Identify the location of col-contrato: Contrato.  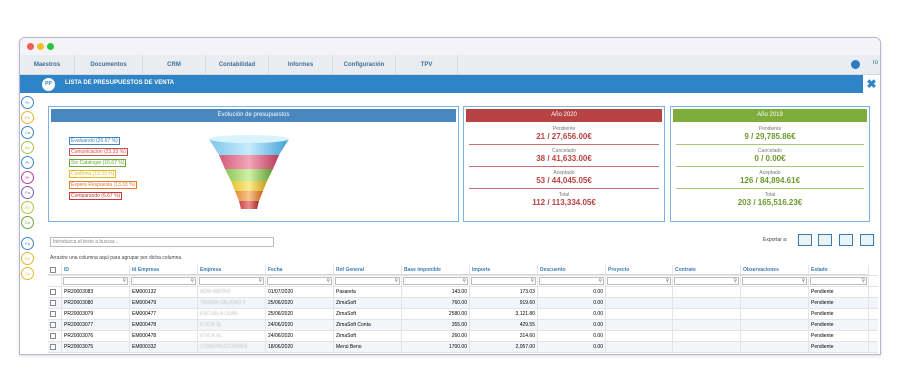
(707, 270).